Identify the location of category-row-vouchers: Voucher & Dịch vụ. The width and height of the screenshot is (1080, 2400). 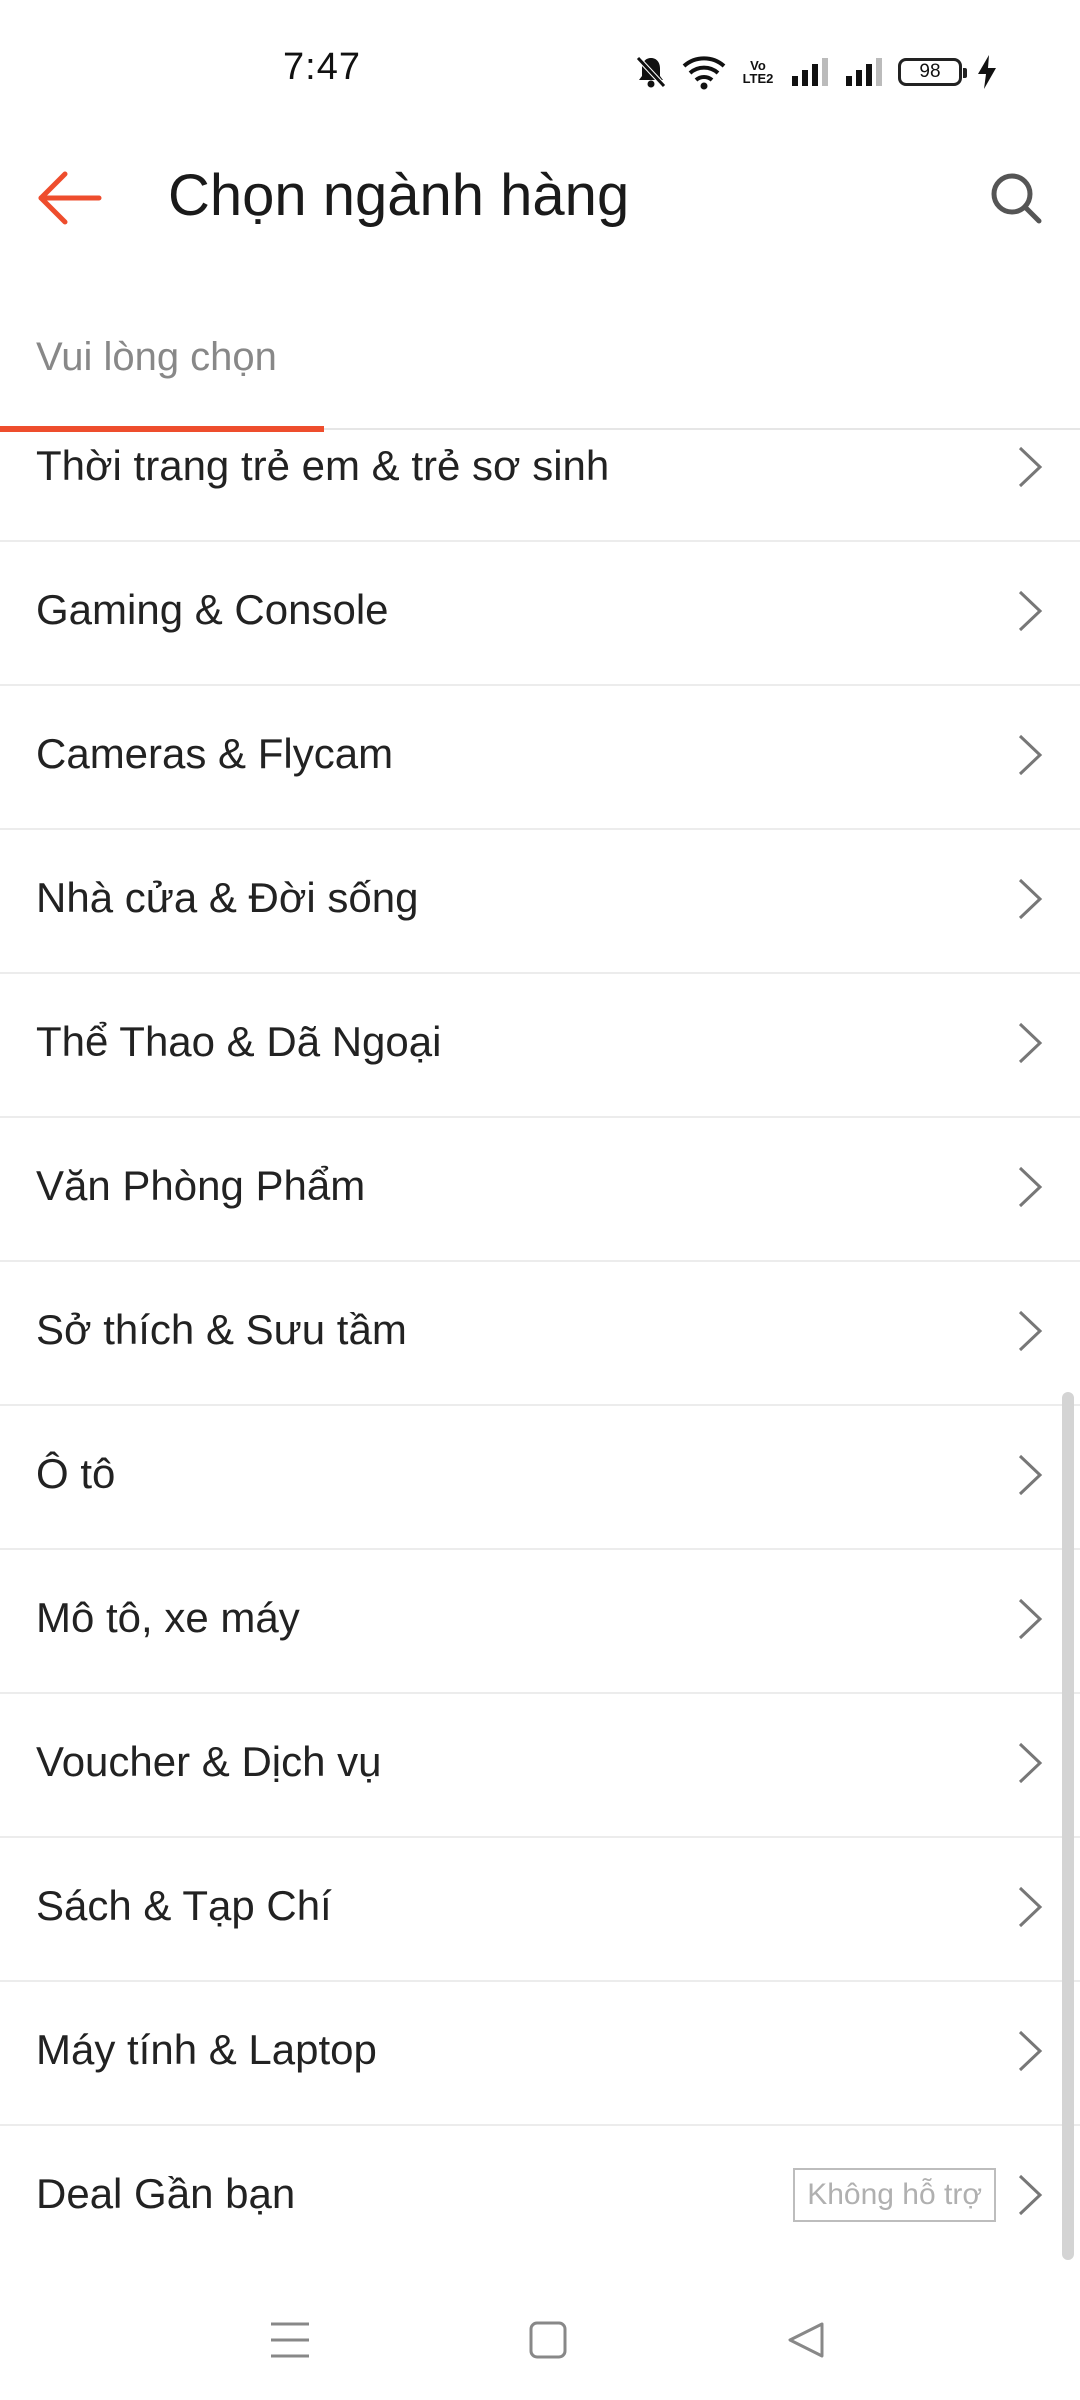
(540, 1766).